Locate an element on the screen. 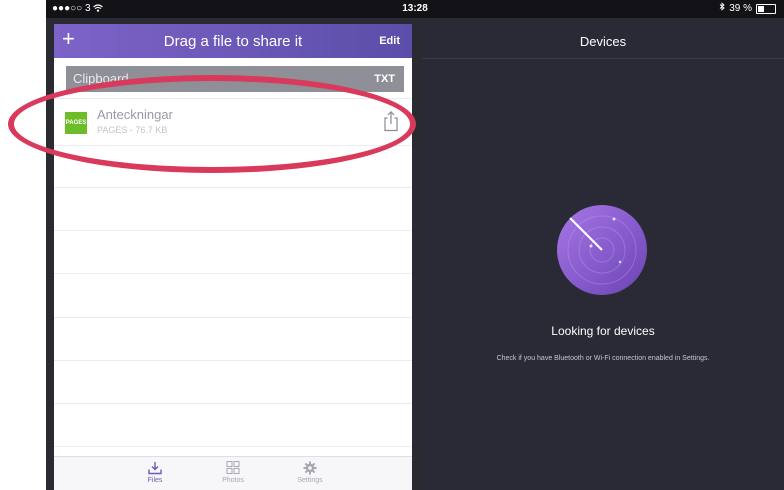 The width and height of the screenshot is (784, 490). pages-file-icon: PAGES is located at coordinates (76, 123).